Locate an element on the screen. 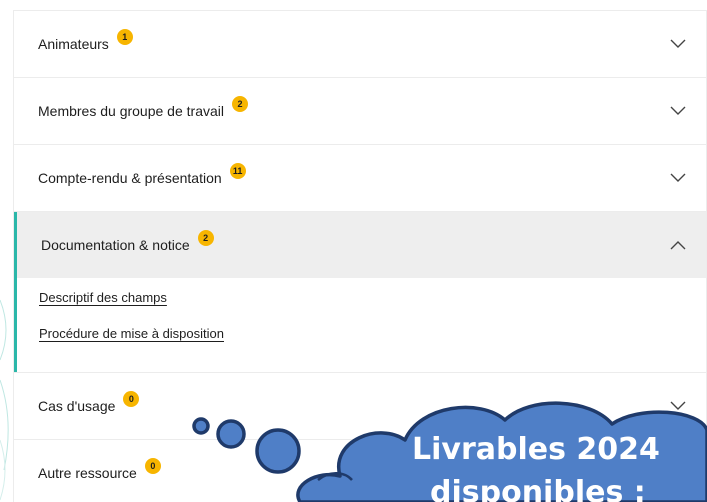 The width and height of the screenshot is (707, 502). link-procedure-mise-a-disposition: Procédure de mise à disposition is located at coordinates (131, 333).